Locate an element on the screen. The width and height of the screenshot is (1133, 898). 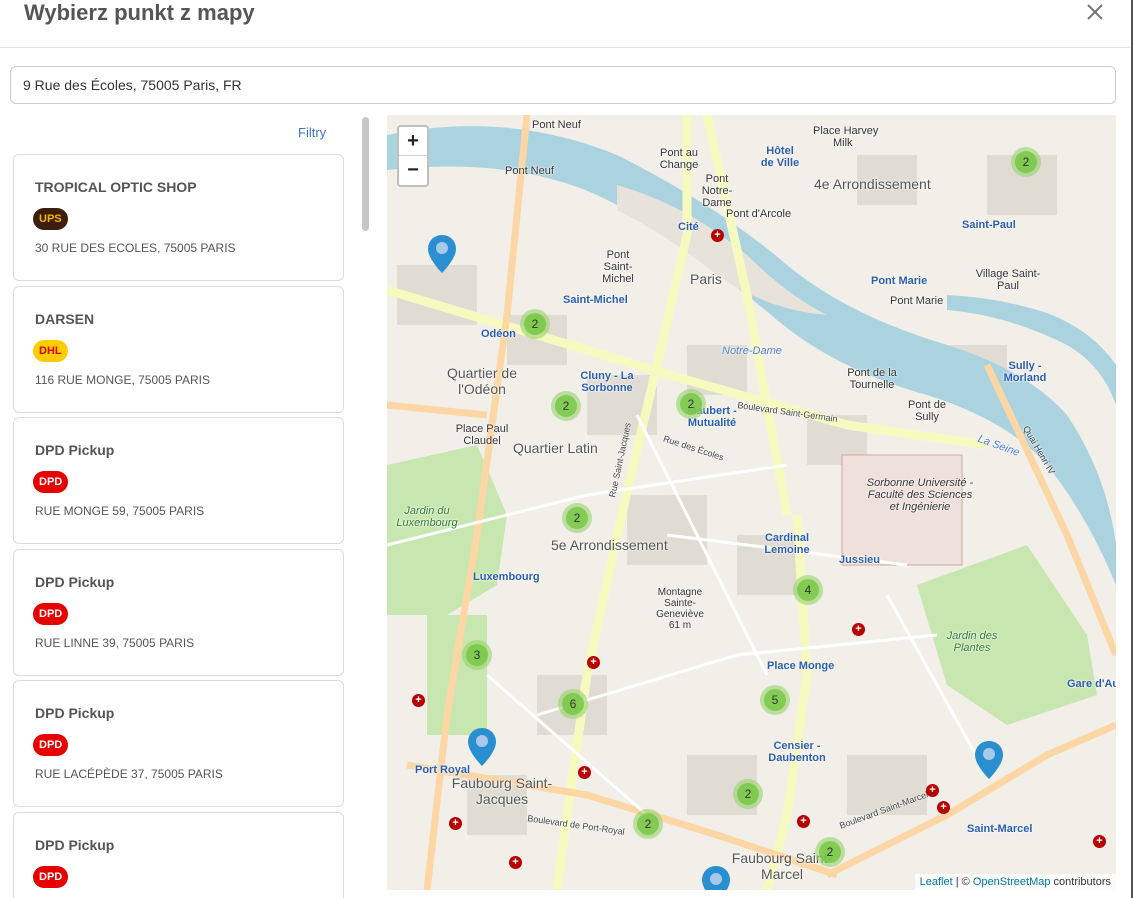
map-label: Pont Saint-Michel is located at coordinates (618, 267).